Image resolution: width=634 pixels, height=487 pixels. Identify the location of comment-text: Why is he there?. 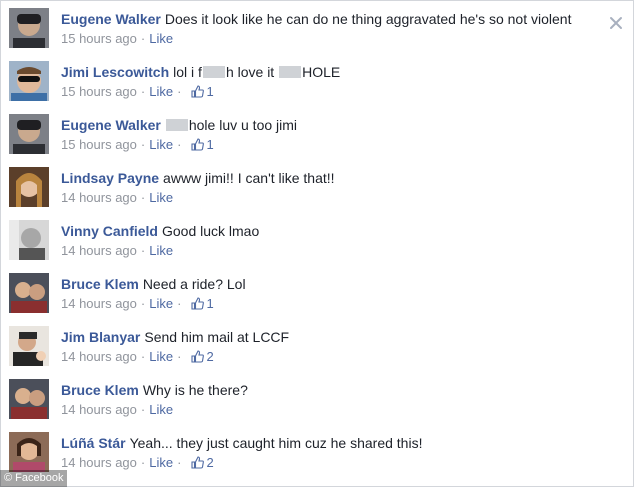
(195, 390).